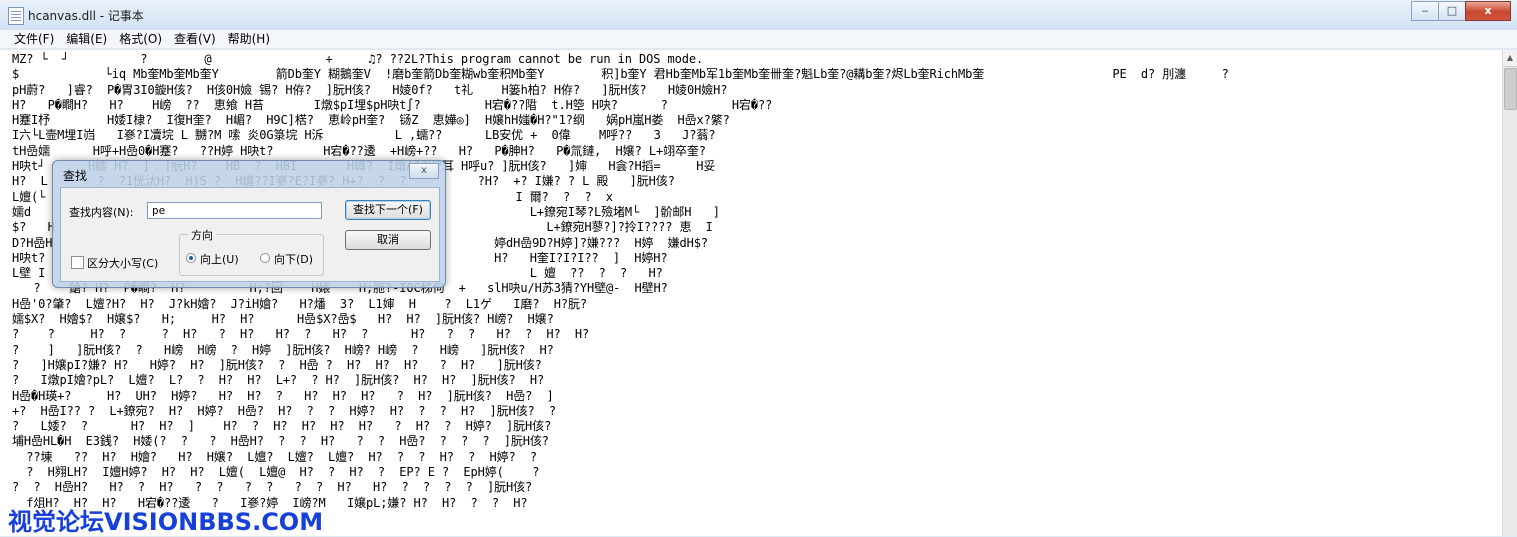  What do you see at coordinates (140, 39) in the screenshot?
I see `menu-format: 格式(O)` at bounding box center [140, 39].